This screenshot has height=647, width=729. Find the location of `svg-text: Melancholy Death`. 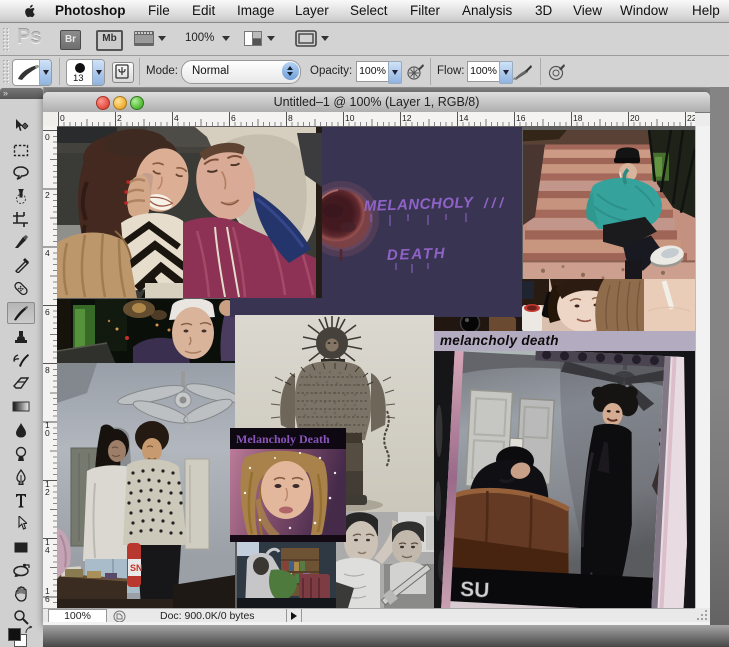

svg-text: Melancholy Death is located at coordinates (283, 439).